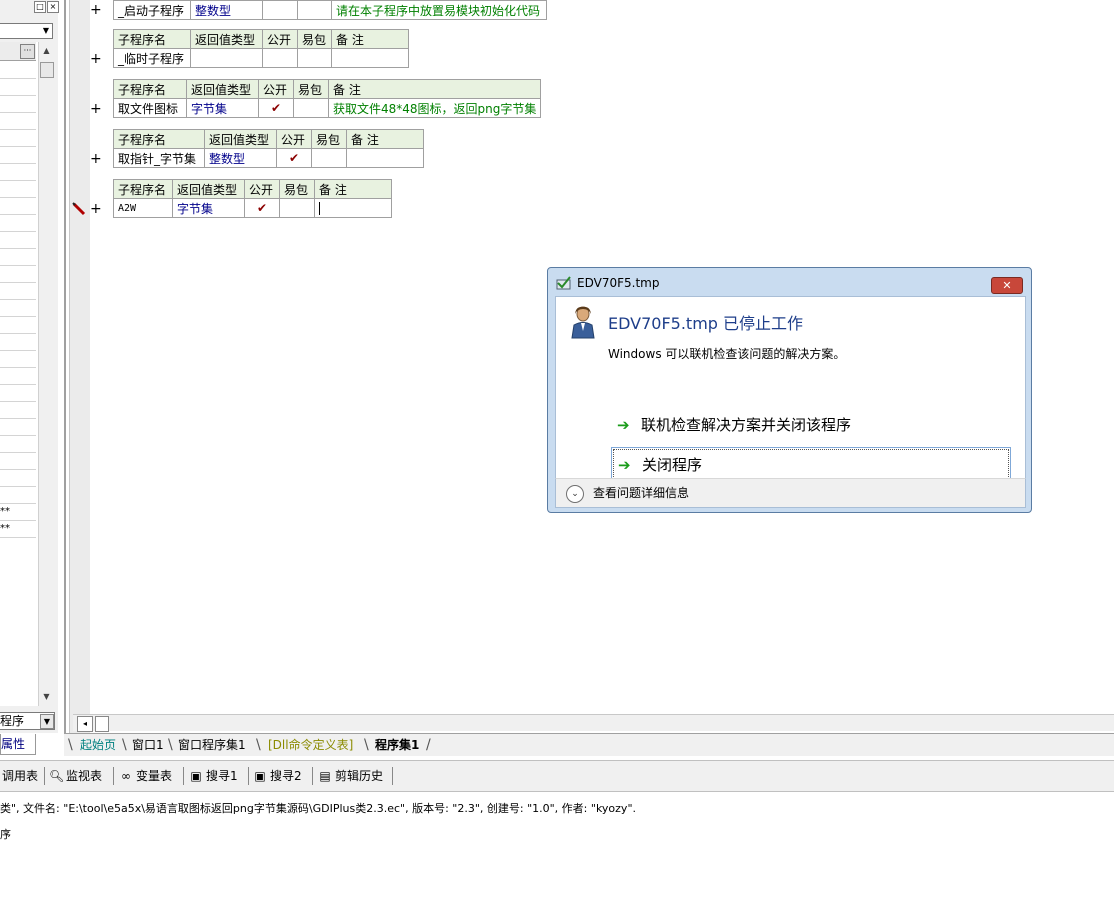  Describe the element at coordinates (65, 367) in the screenshot. I see `splitter` at that location.